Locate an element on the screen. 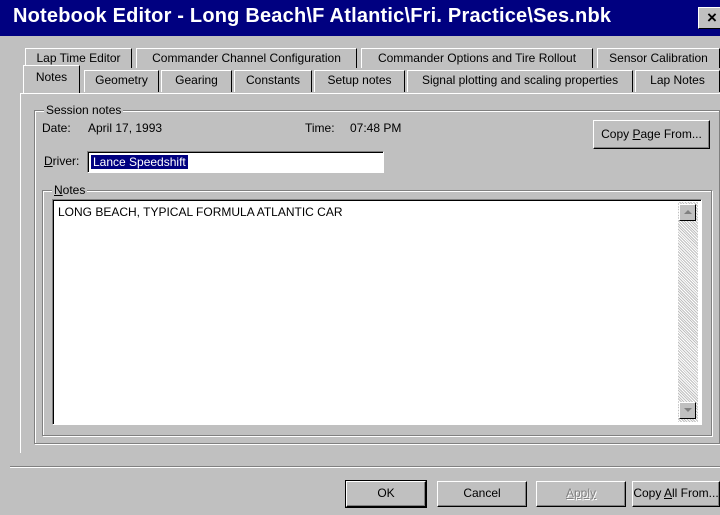  cancel-label: Cancel is located at coordinates (482, 493).